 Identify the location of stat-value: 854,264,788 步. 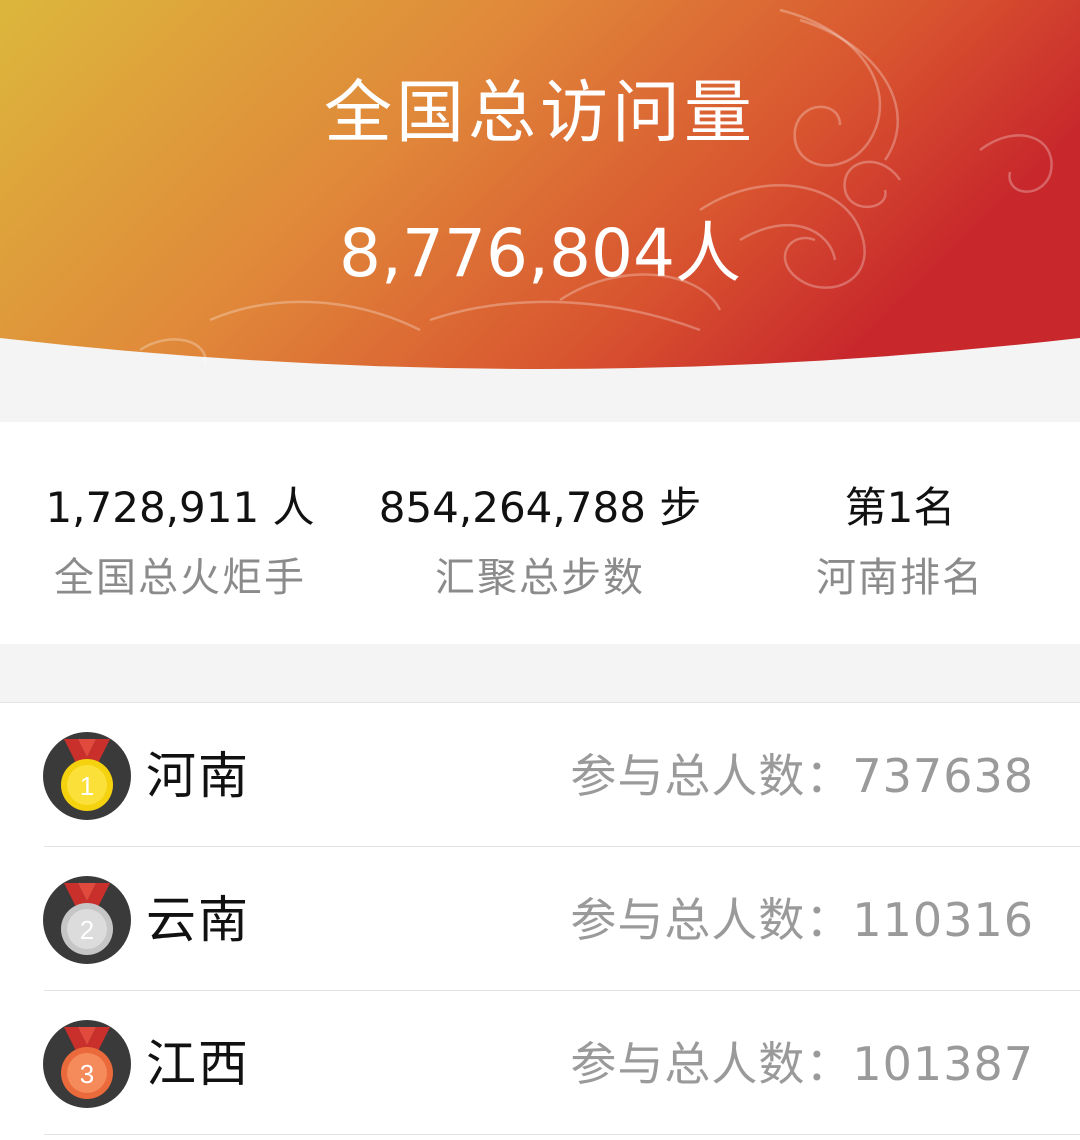
(540, 507).